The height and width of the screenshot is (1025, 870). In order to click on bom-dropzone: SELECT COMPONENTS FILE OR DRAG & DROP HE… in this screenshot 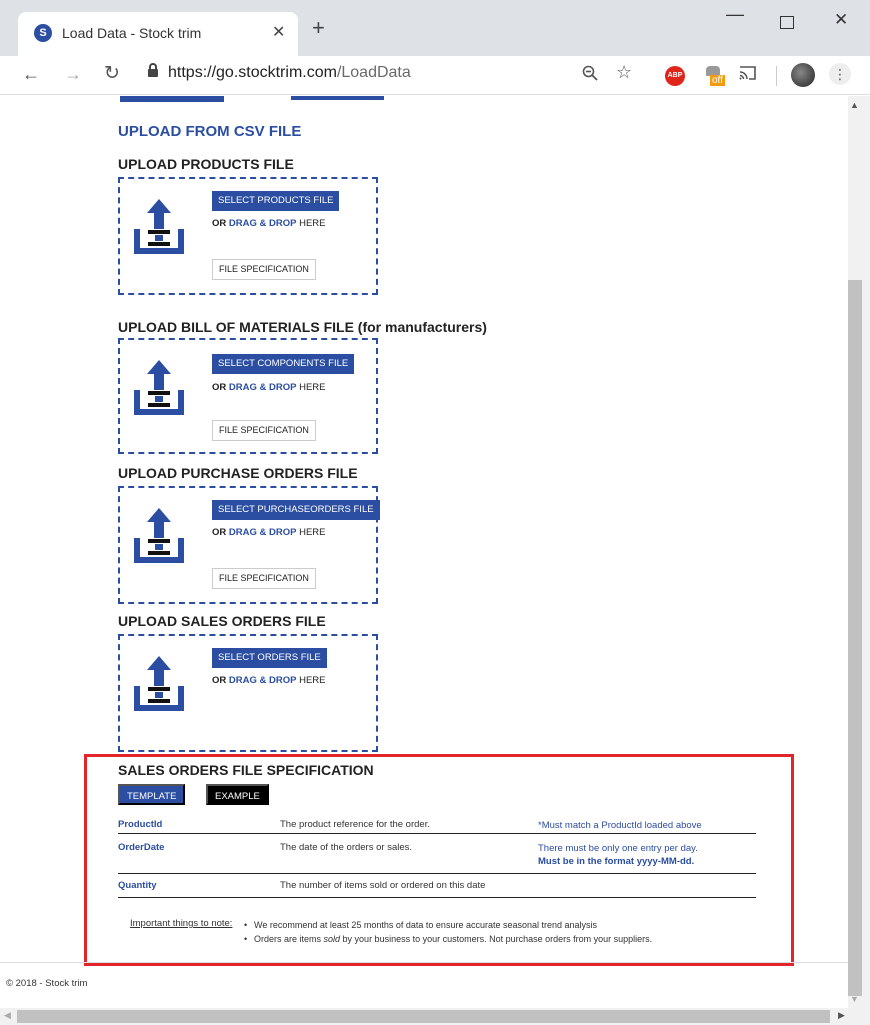, I will do `click(248, 396)`.